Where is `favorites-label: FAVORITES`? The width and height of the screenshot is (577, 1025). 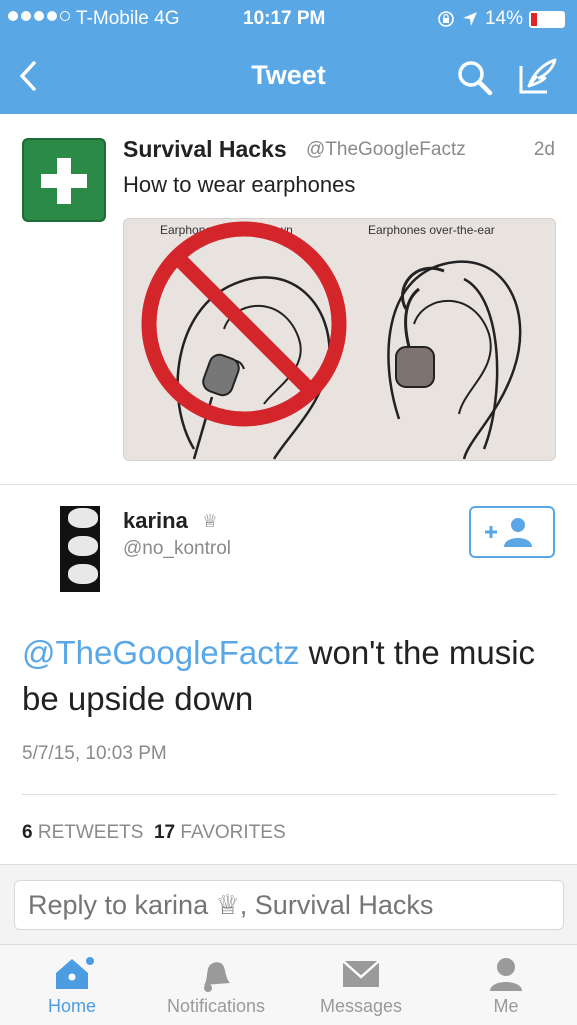
favorites-label: FAVORITES is located at coordinates (230, 832).